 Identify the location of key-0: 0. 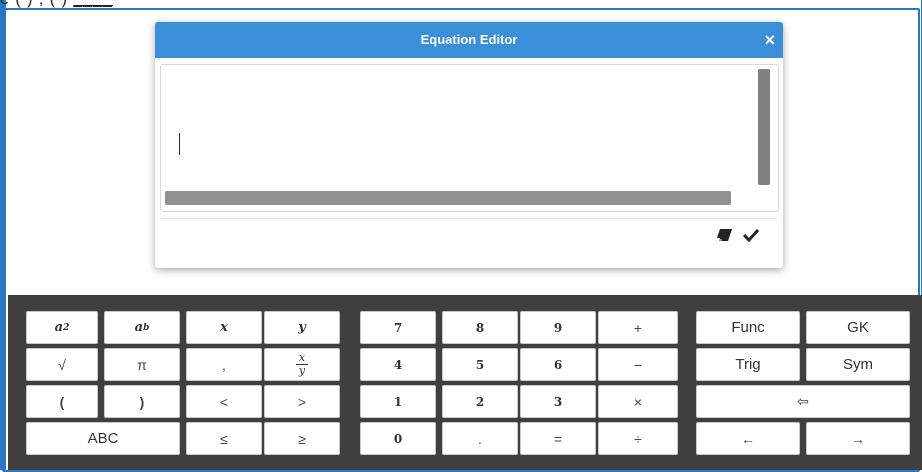
(398, 438).